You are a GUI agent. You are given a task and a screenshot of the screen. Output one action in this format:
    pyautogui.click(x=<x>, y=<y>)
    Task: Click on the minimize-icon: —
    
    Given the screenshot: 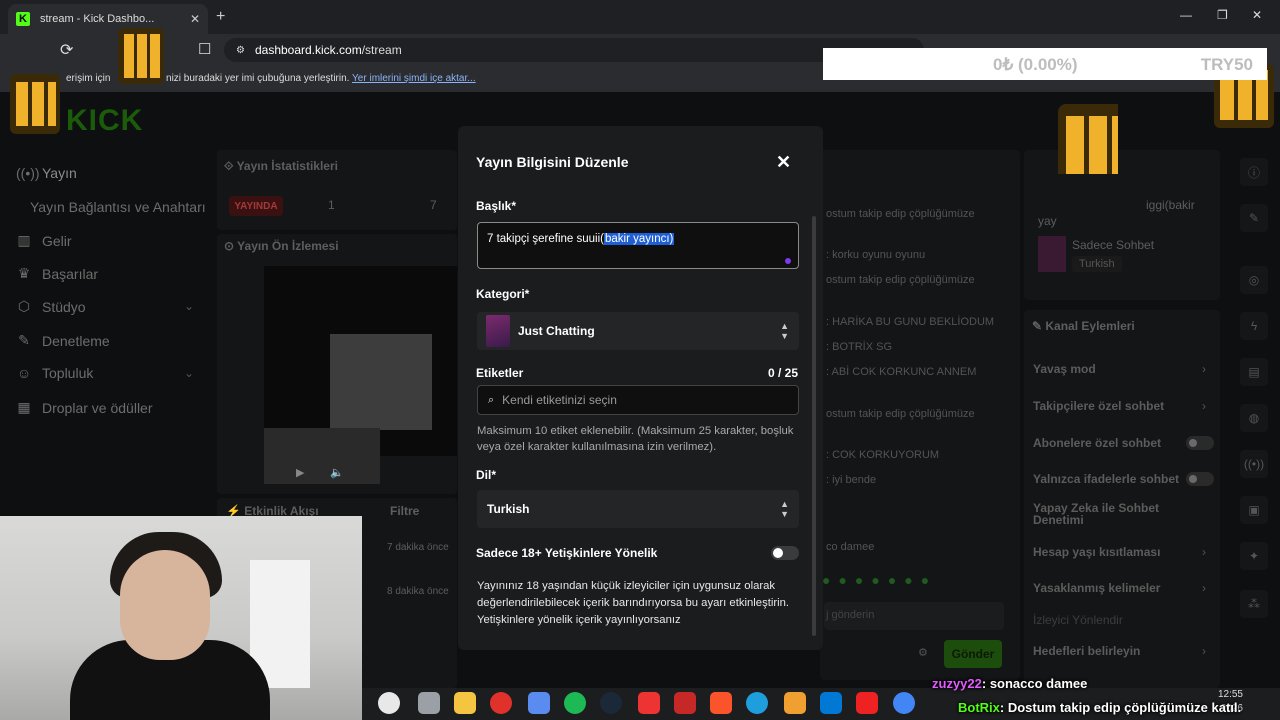 What is the action you would take?
    pyautogui.click(x=1186, y=15)
    